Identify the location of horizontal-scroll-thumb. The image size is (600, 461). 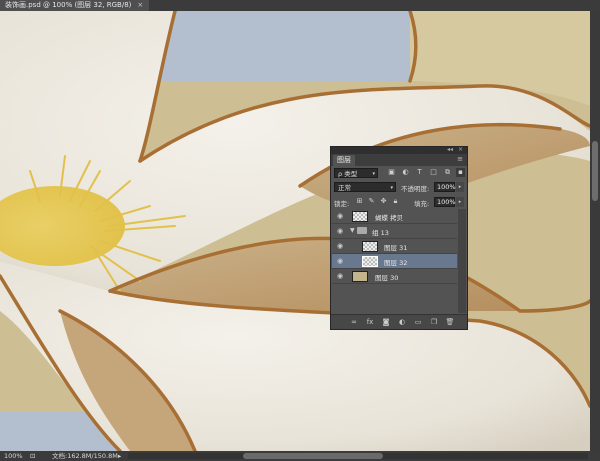
(313, 456).